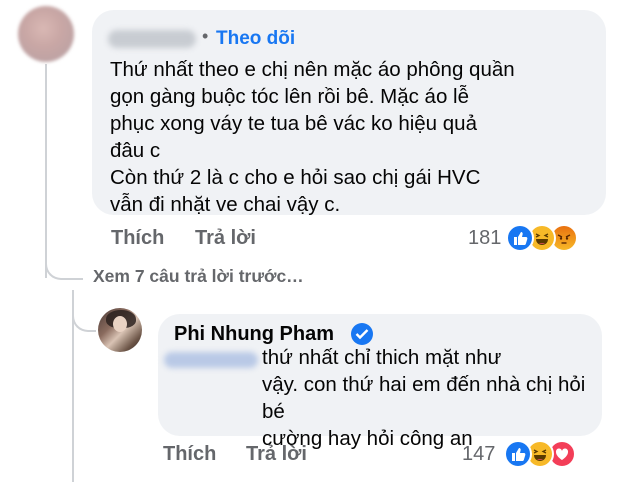 This screenshot has width=620, height=482. I want to click on reply-author-avatar, so click(120, 330).